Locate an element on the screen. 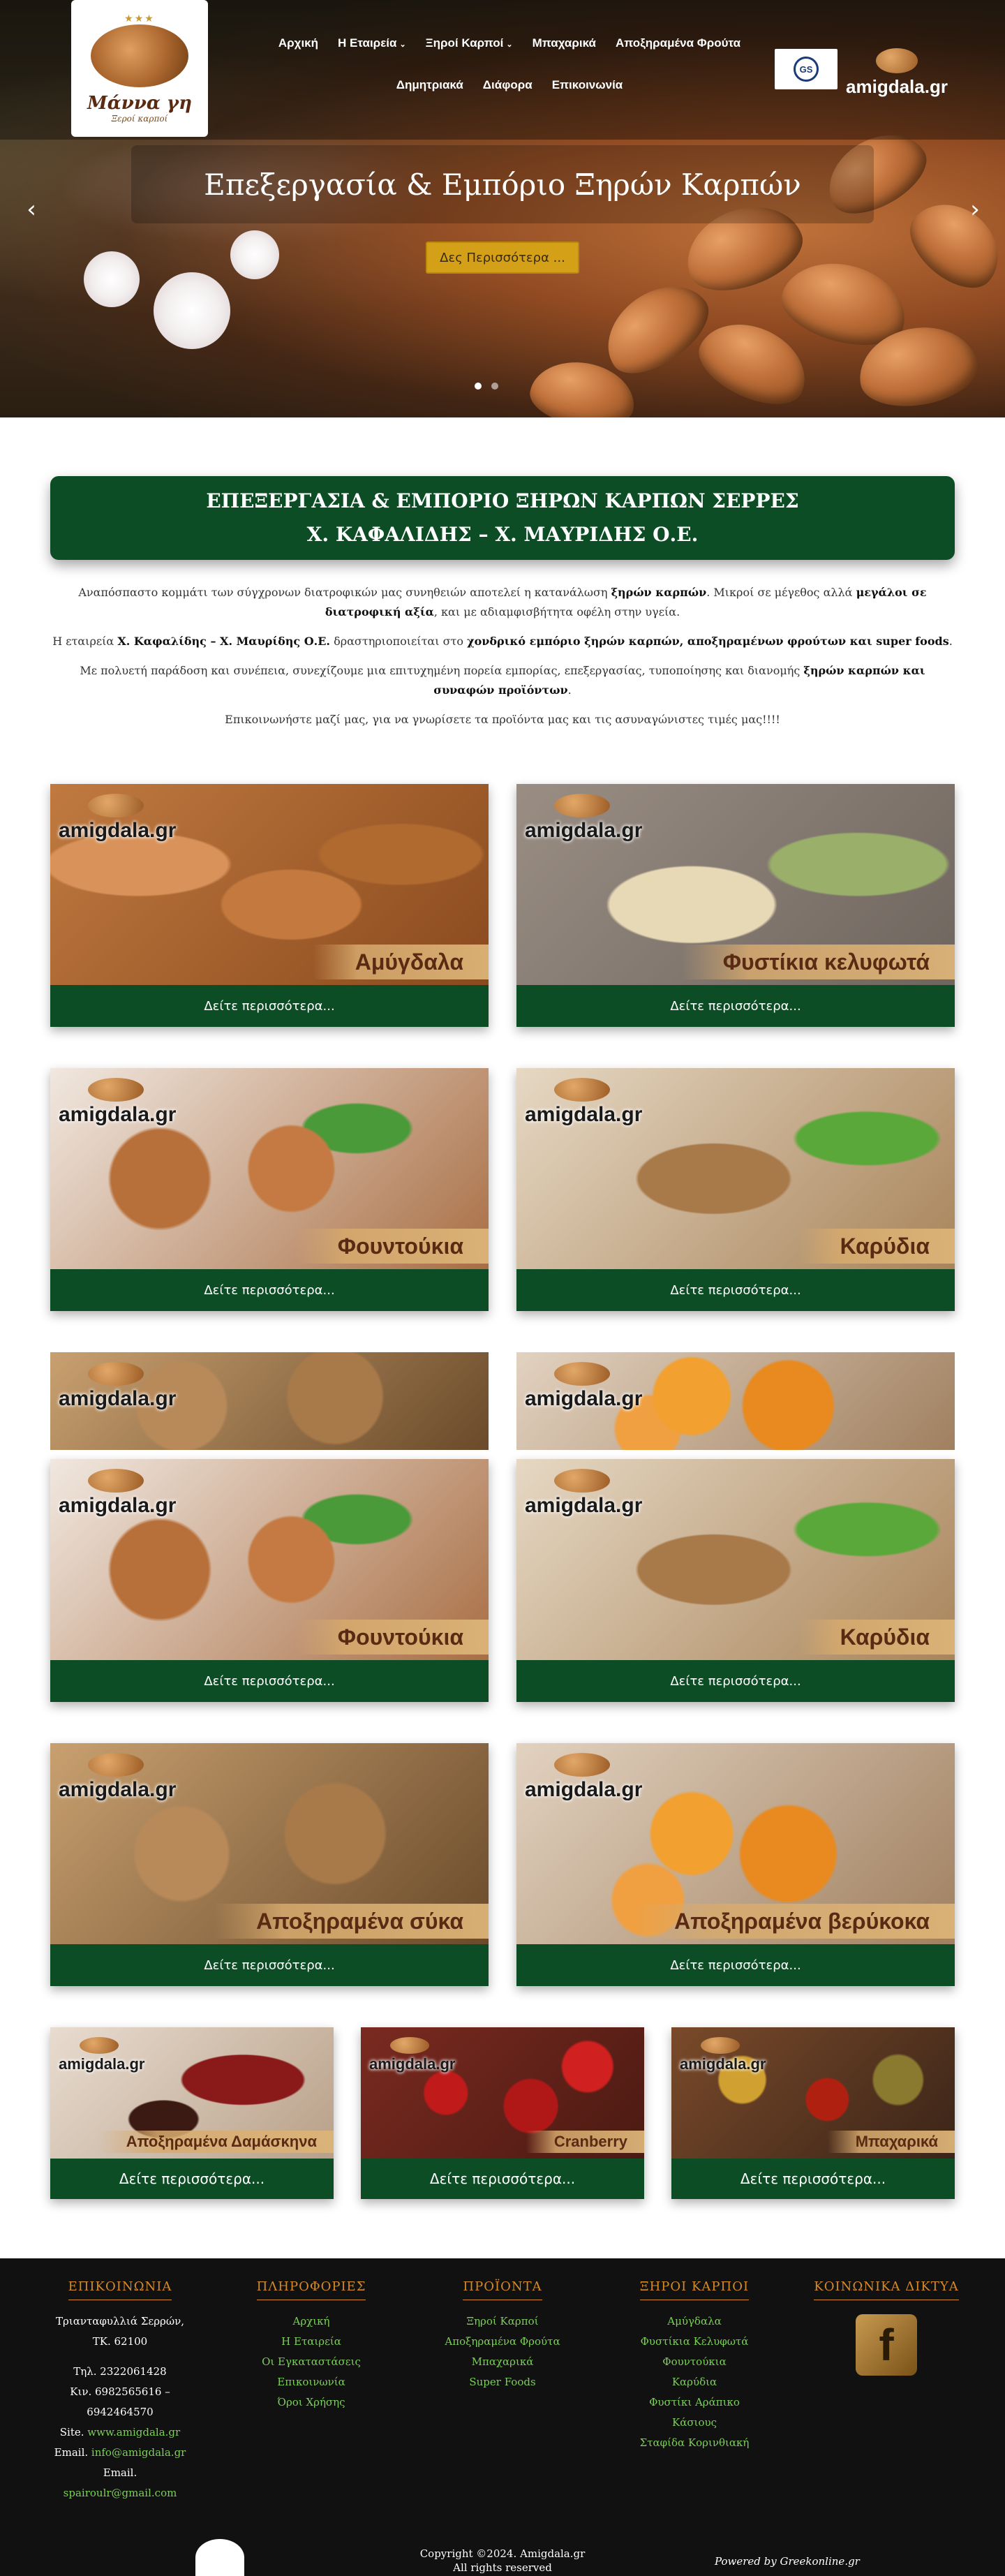  slider-prev-arrow-icon: ‹ is located at coordinates (31, 209).